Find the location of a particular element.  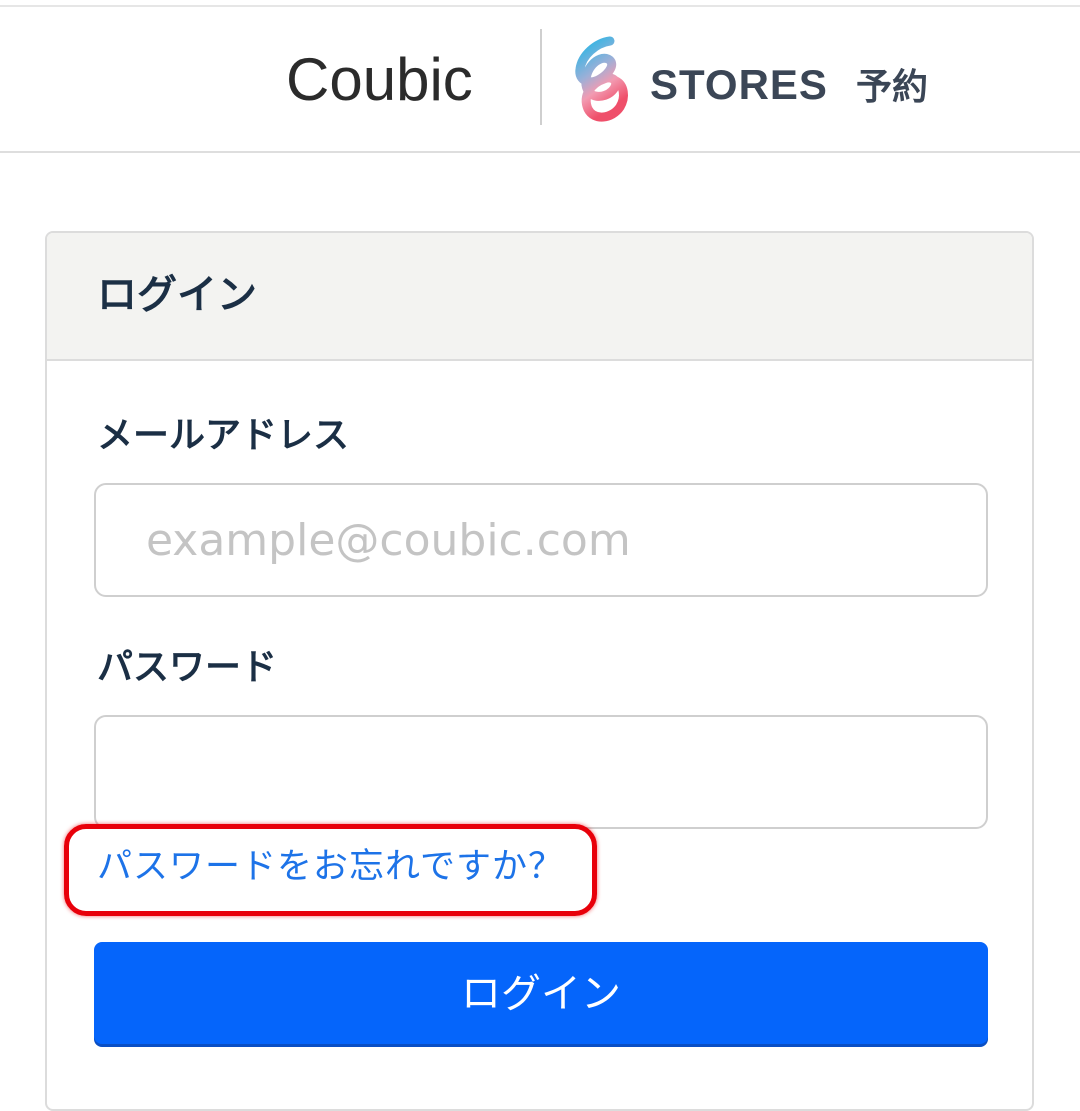

password-label: パスワード is located at coordinates (187, 667).